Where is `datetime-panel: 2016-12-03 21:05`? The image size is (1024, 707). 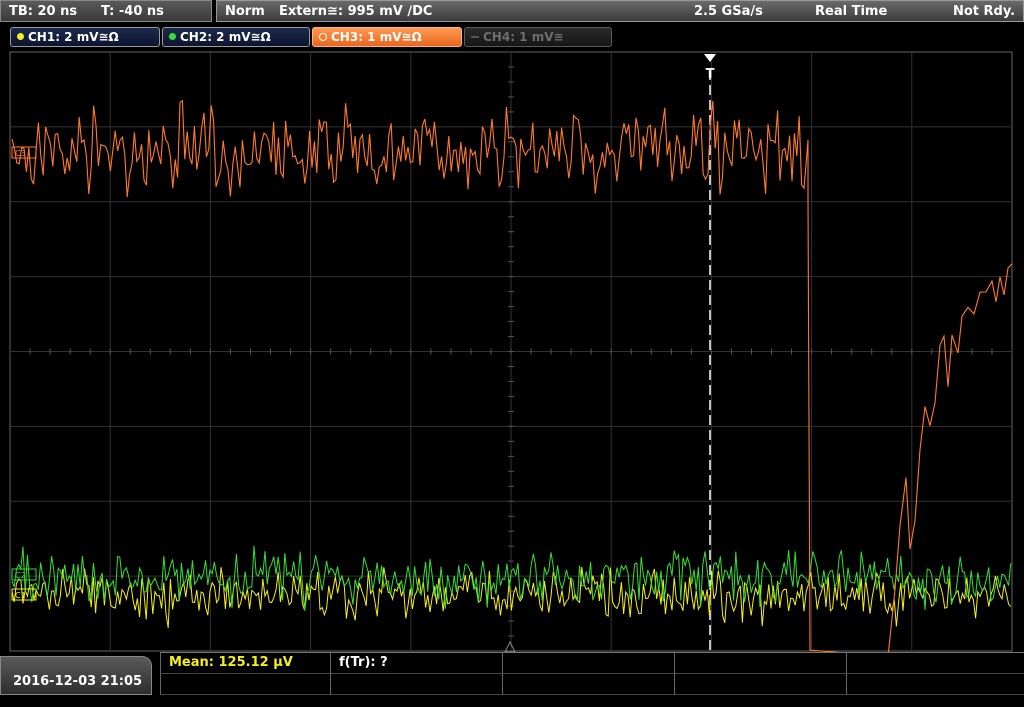
datetime-panel: 2016-12-03 21:05 is located at coordinates (76, 675).